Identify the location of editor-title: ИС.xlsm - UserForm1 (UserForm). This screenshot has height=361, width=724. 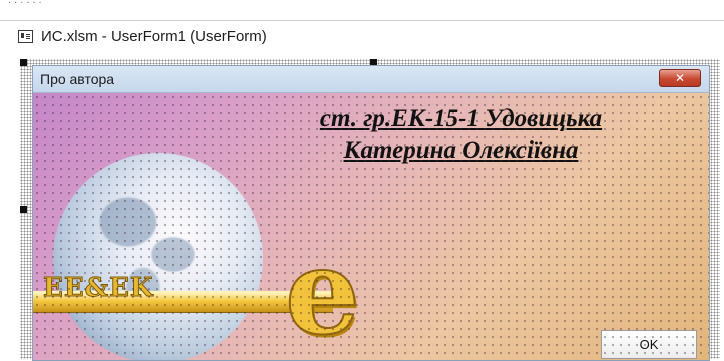
(154, 36).